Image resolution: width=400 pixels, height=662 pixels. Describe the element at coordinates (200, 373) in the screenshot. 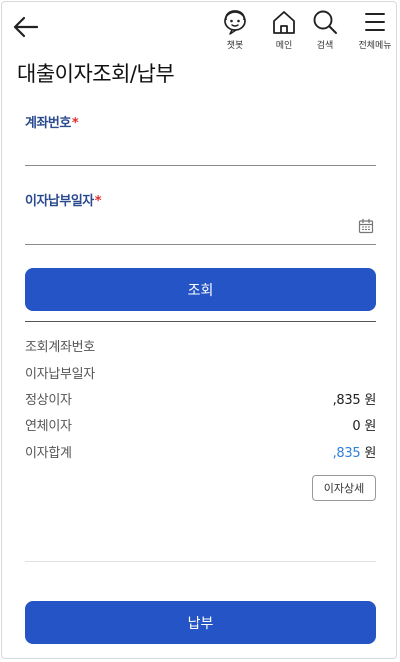

I see `result-row-date: 이자납부일자` at that location.